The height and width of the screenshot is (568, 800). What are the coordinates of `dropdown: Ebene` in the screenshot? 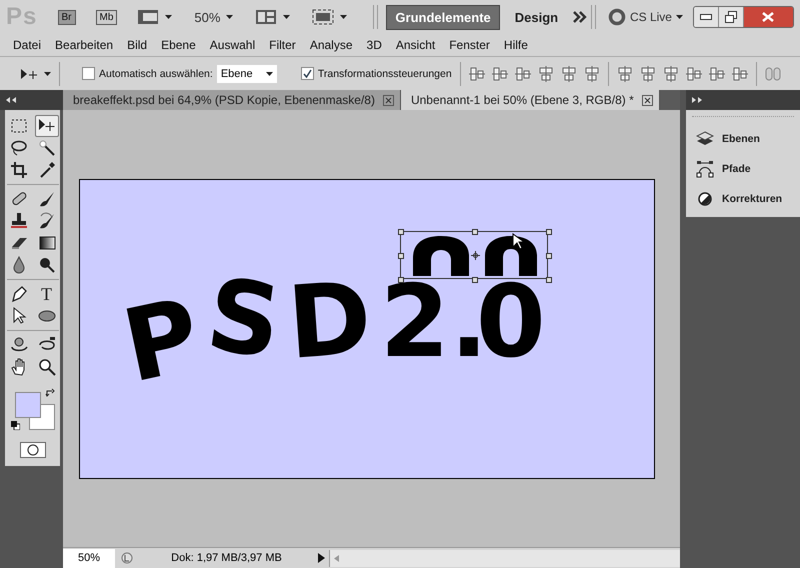 It's located at (246, 73).